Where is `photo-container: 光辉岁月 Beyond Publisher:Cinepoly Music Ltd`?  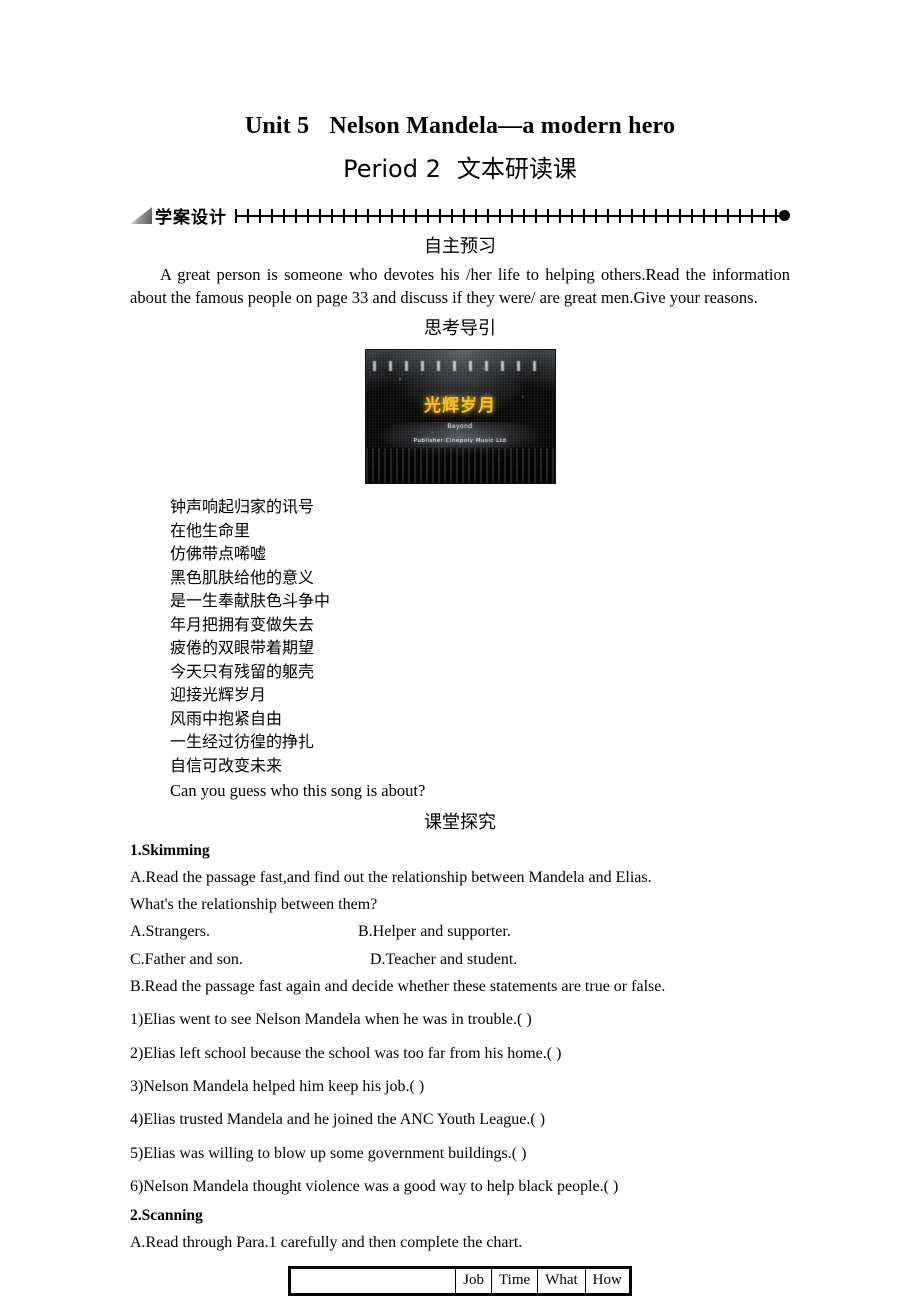 photo-container: 光辉岁月 Beyond Publisher:Cinepoly Music Ltd is located at coordinates (460, 417).